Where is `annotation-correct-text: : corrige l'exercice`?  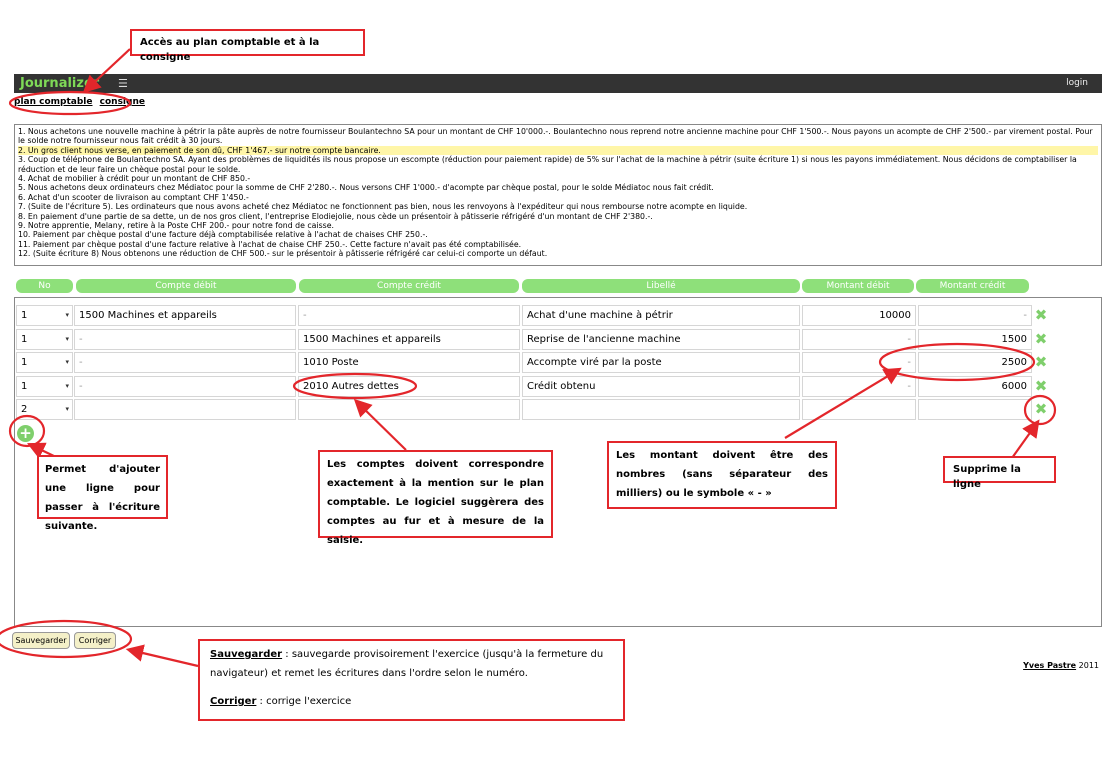 annotation-correct-text: : corrige l'exercice is located at coordinates (304, 701).